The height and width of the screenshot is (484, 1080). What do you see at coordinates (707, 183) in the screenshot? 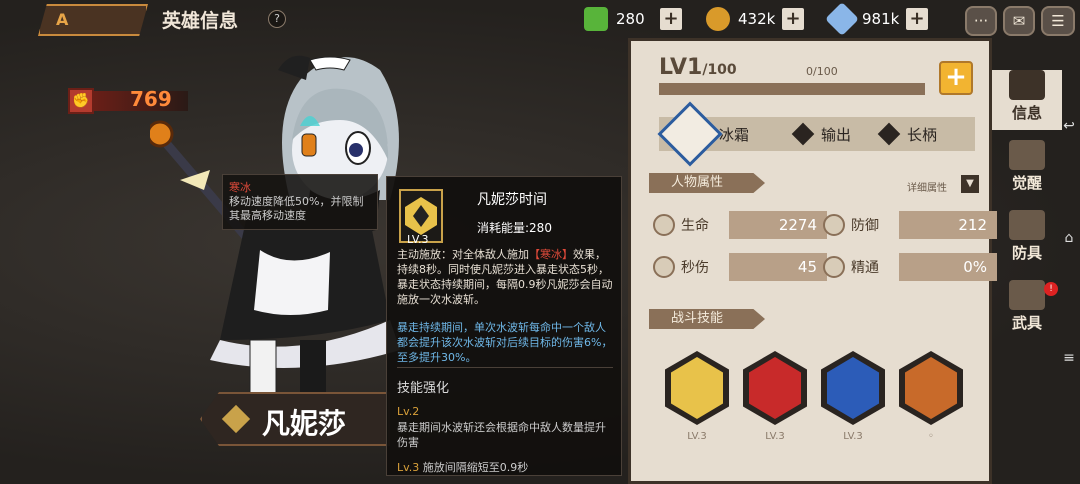
I see `attr-section-title: 人物属性` at bounding box center [707, 183].